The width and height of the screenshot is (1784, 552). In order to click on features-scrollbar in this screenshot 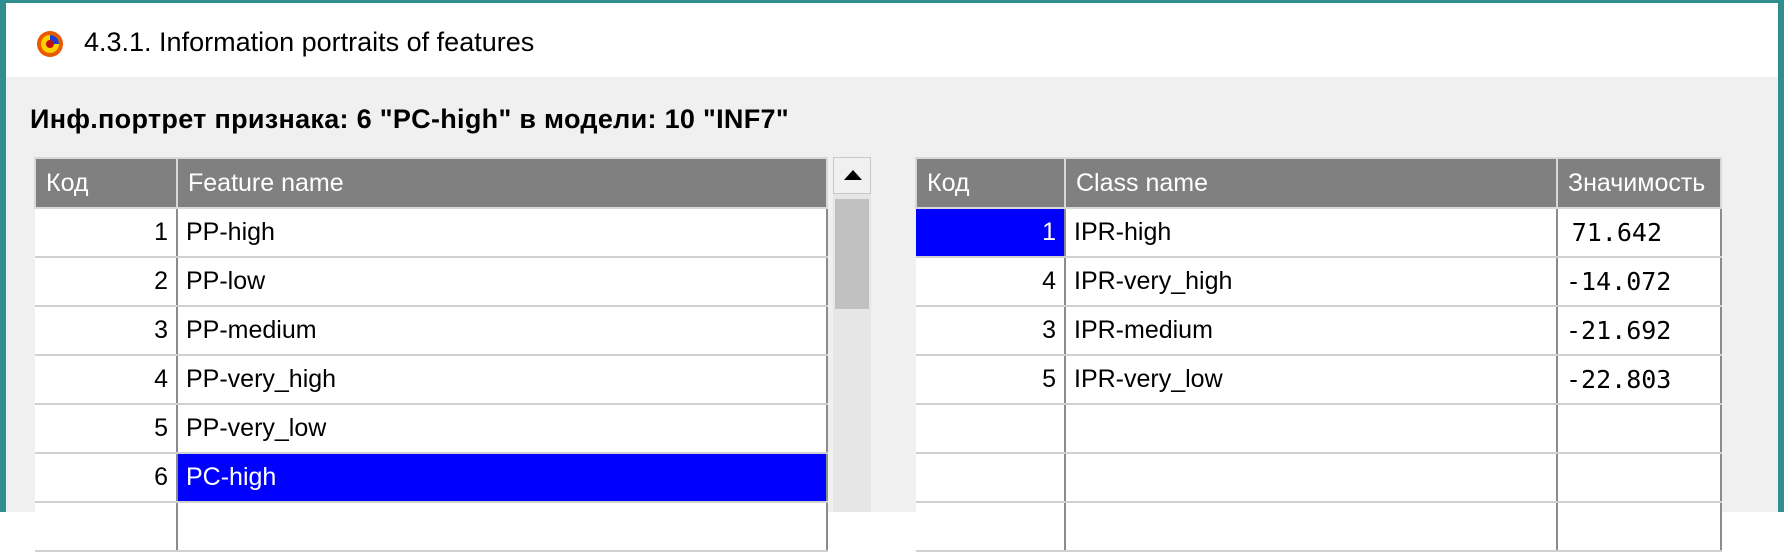, I will do `click(852, 334)`.